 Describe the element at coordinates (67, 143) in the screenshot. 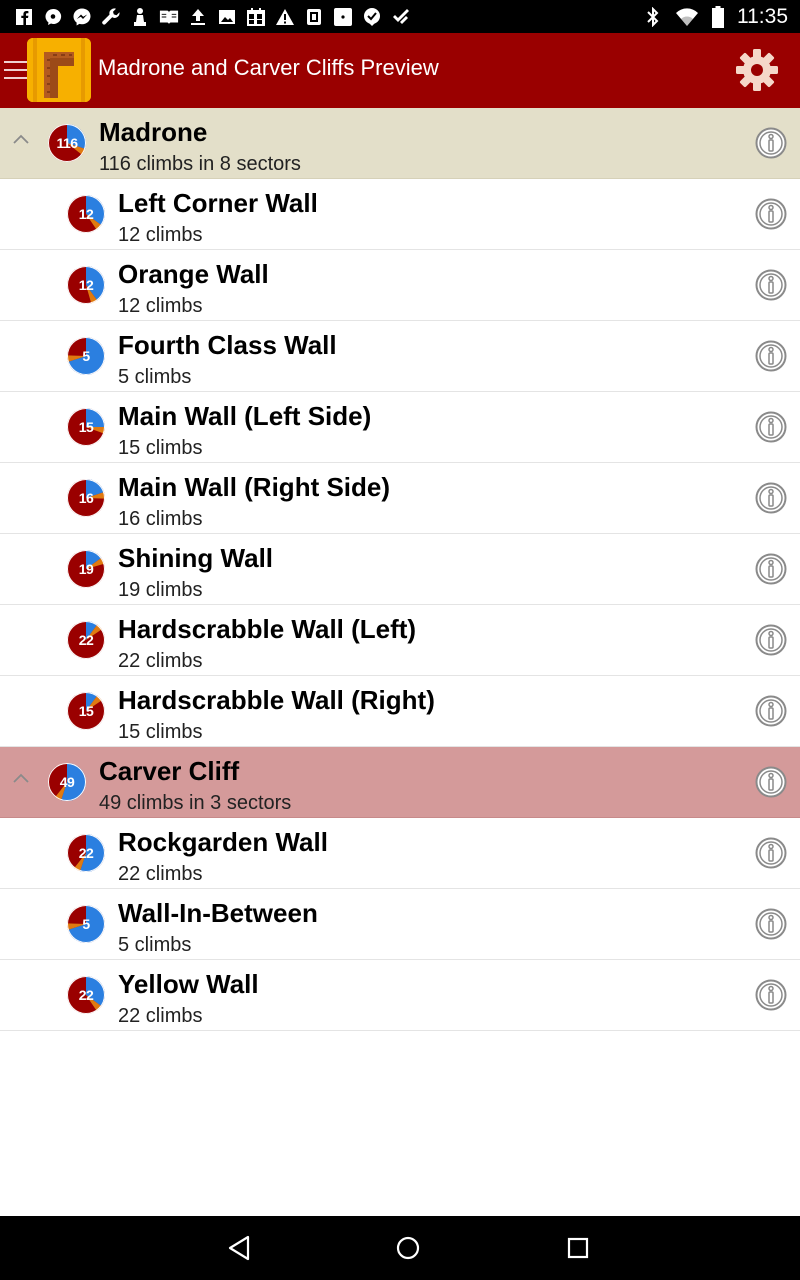

I see `area-count-pie: 116` at that location.